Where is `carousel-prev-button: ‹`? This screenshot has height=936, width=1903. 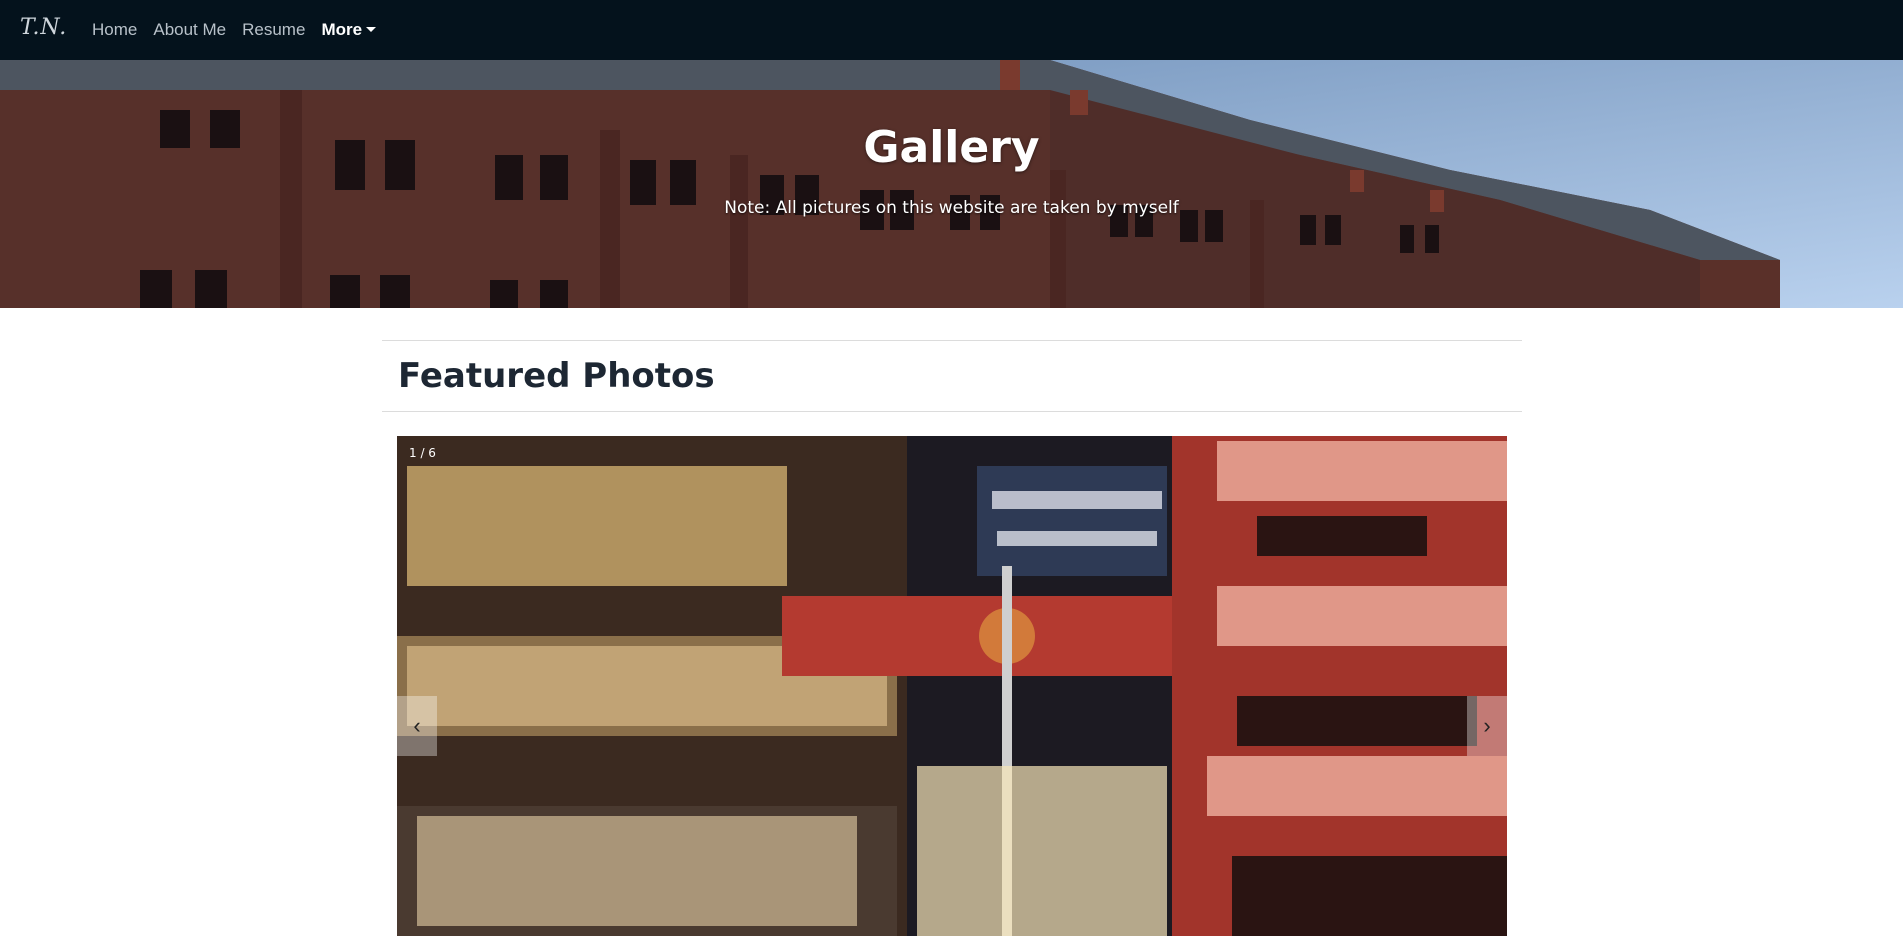 carousel-prev-button: ‹ is located at coordinates (417, 726).